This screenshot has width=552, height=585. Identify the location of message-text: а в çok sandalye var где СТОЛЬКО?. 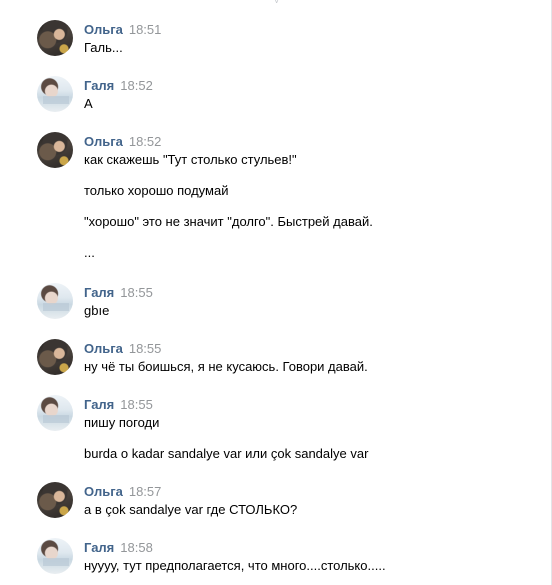
(191, 509).